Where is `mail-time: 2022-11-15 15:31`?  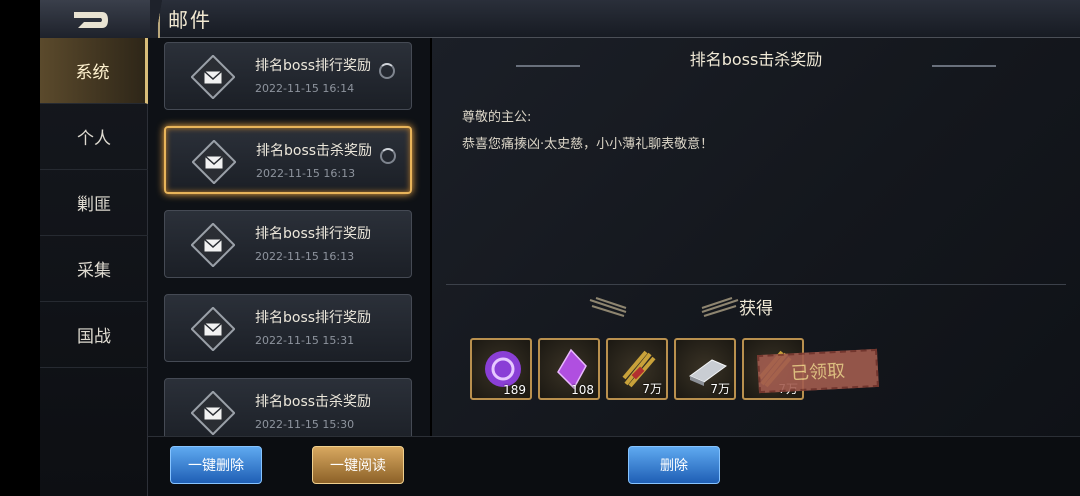
mail-time: 2022-11-15 15:31 is located at coordinates (305, 340).